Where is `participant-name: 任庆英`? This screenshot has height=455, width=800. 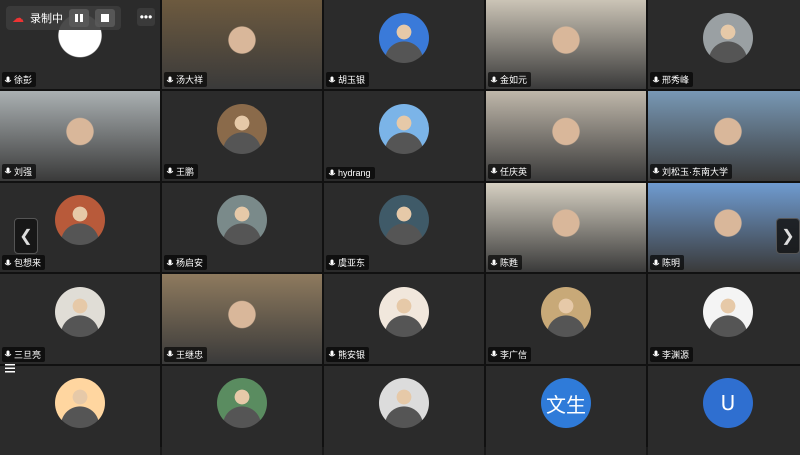 participant-name: 任庆英 is located at coordinates (514, 171).